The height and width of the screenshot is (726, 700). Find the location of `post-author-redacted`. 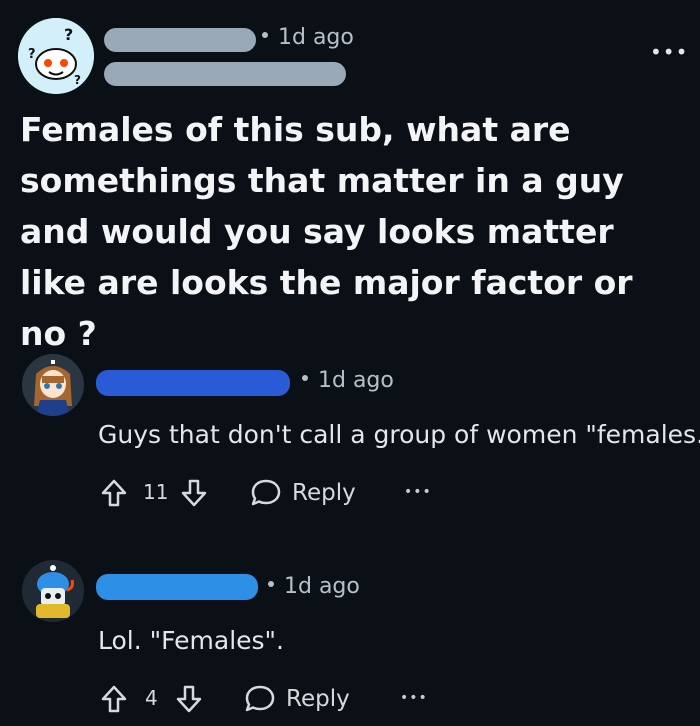

post-author-redacted is located at coordinates (180, 40).